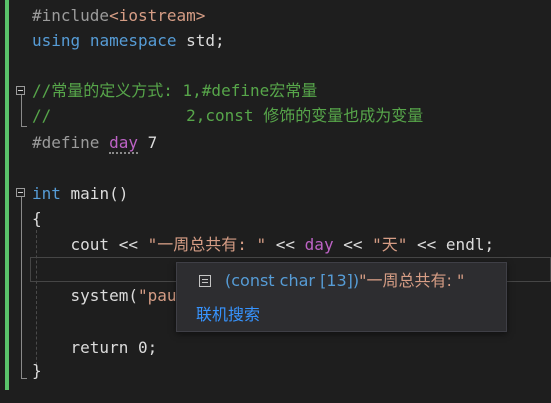  I want to click on code-token: system(, so click(85, 295).